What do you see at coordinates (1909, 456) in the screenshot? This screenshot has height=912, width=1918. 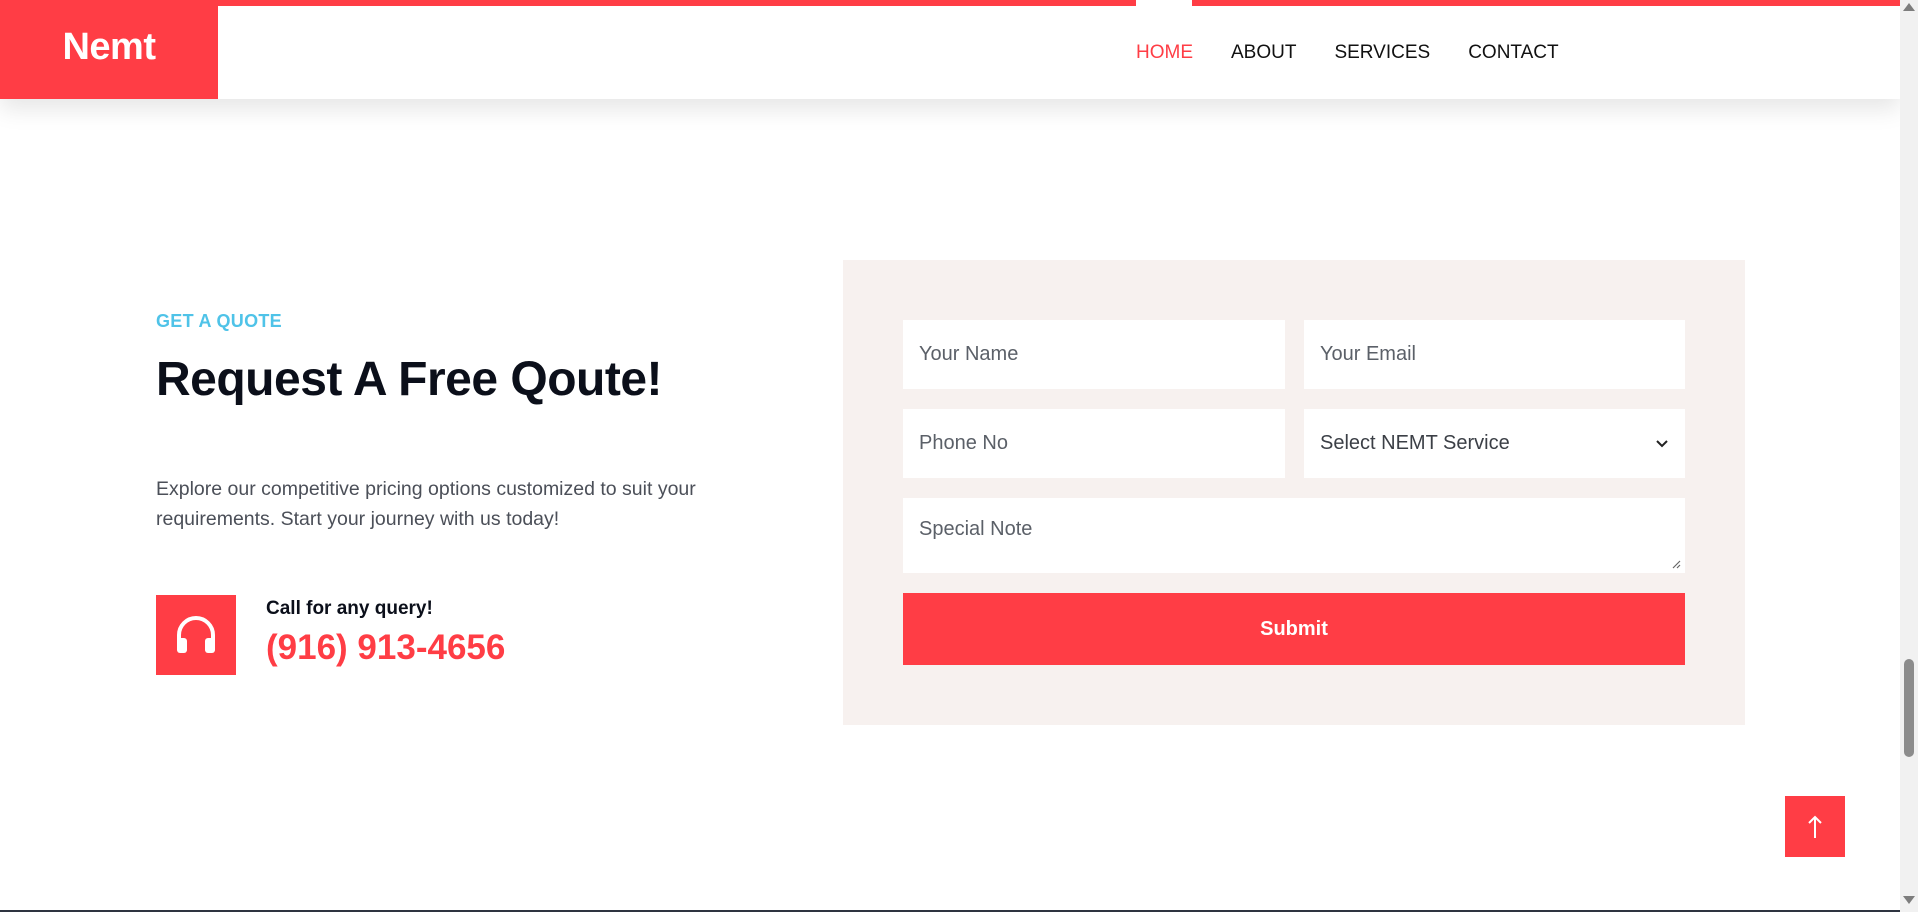 I see `page-scrollbar` at bounding box center [1909, 456].